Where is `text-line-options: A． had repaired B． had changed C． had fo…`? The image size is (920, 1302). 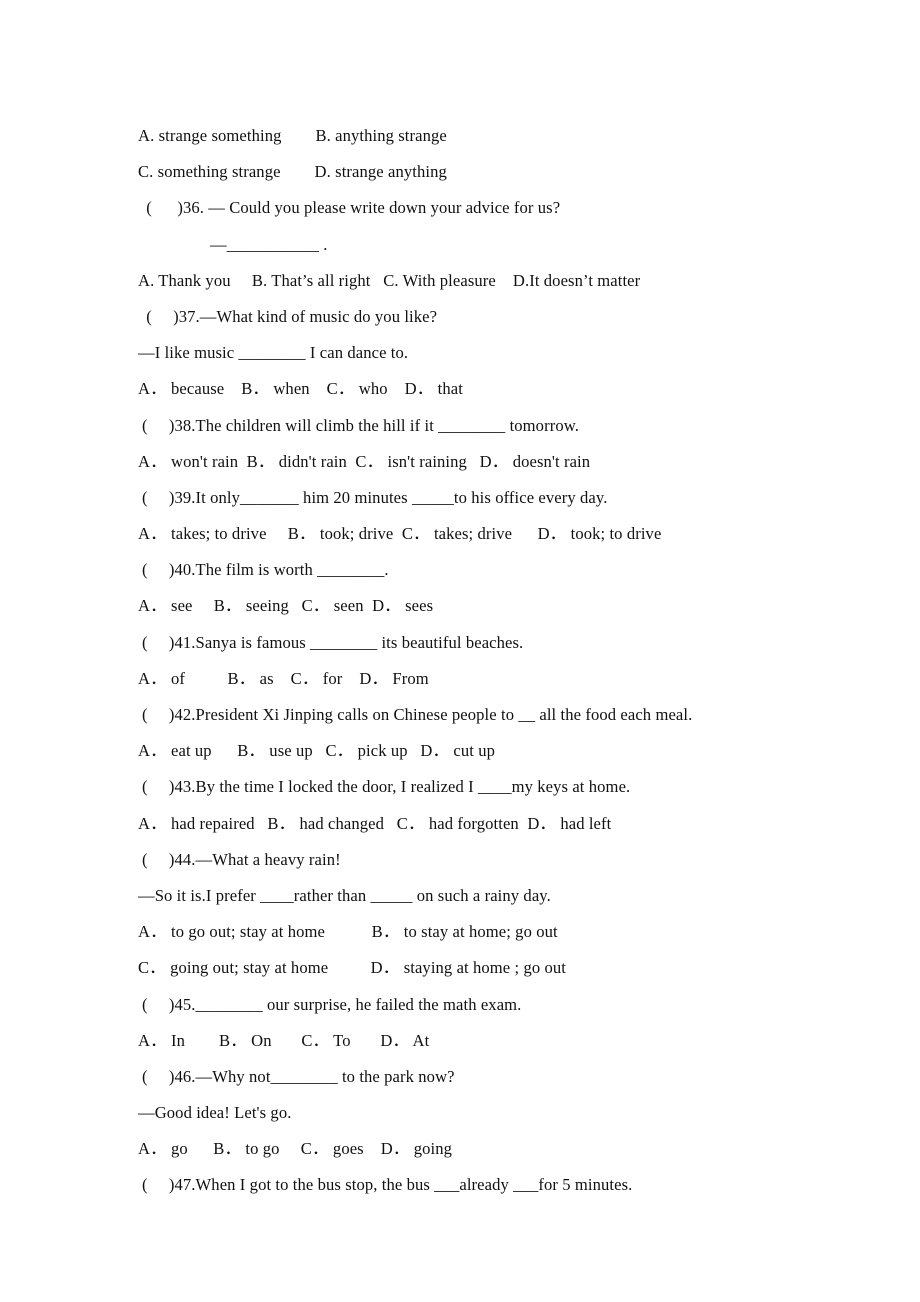
text-line-options: A． had repaired B． had changed C． had fo… is located at coordinates (375, 823).